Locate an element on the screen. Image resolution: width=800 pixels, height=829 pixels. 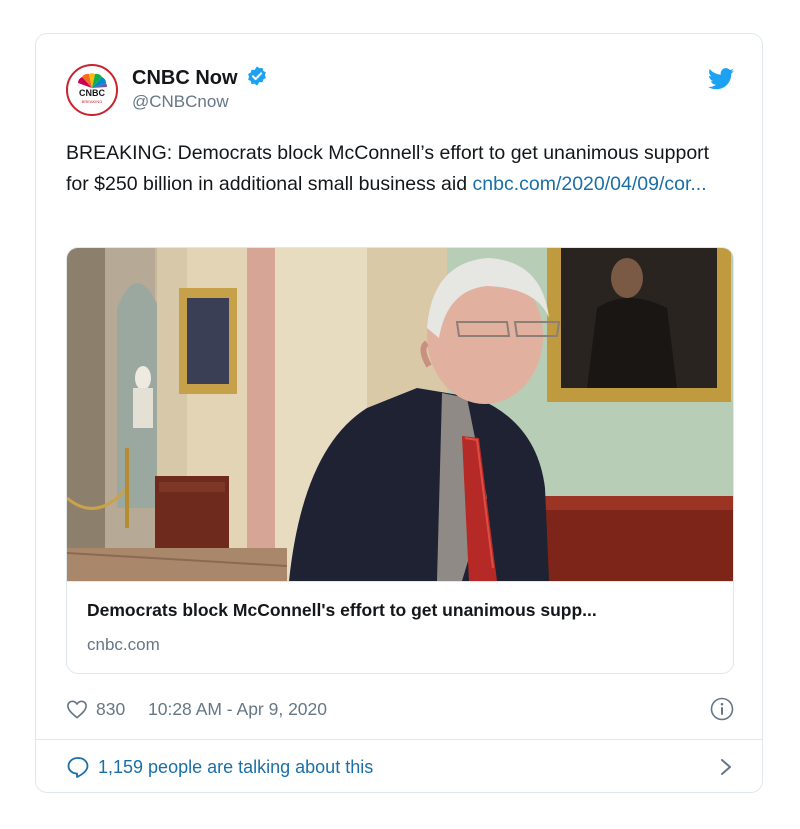
avatar-logo-text: CNBC is located at coordinates (92, 93).